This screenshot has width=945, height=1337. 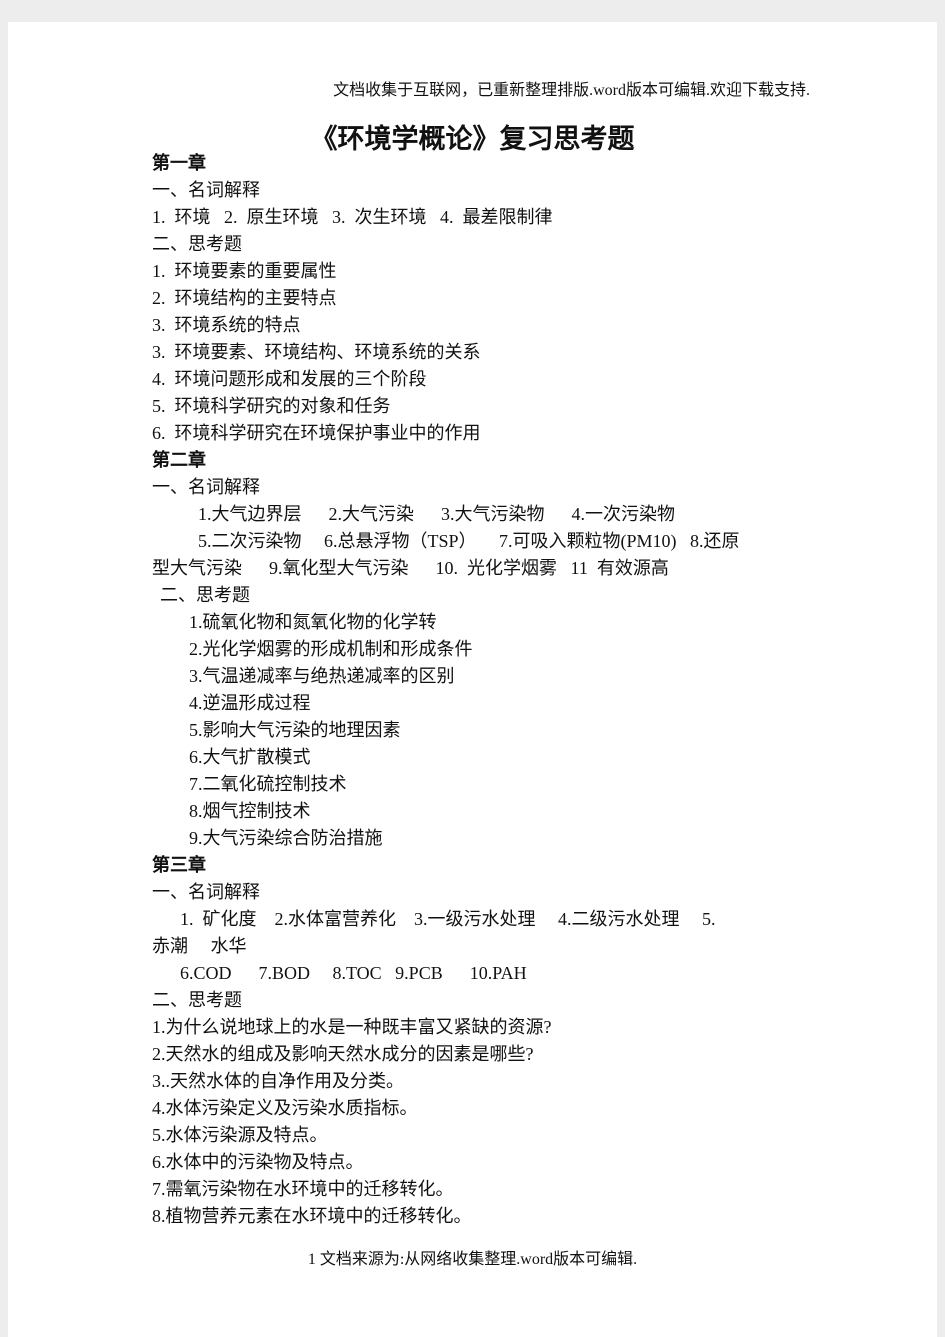 I want to click on text-line: 1. 环境 2. 原生环境 3. 次生环境 4. 最差限制律, so click(x=352, y=217).